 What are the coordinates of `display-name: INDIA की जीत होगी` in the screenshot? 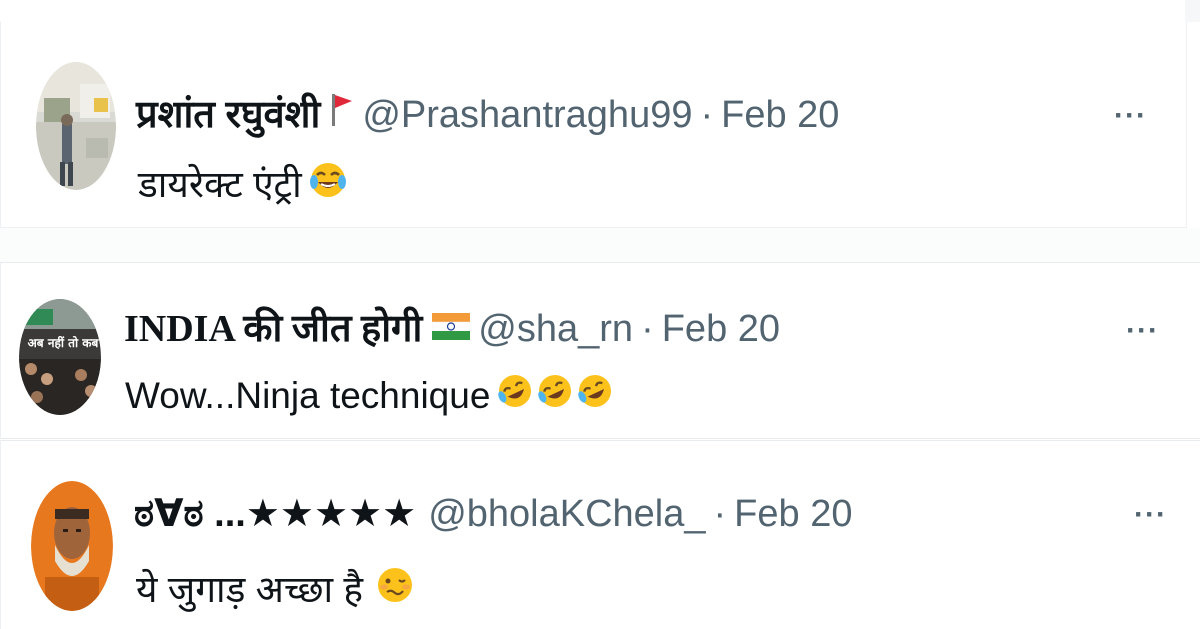 It's located at (273, 329).